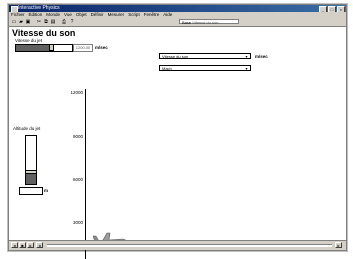 The width and height of the screenshot is (353, 259). Describe the element at coordinates (46, 190) in the screenshot. I see `altitude-unit: m` at that location.